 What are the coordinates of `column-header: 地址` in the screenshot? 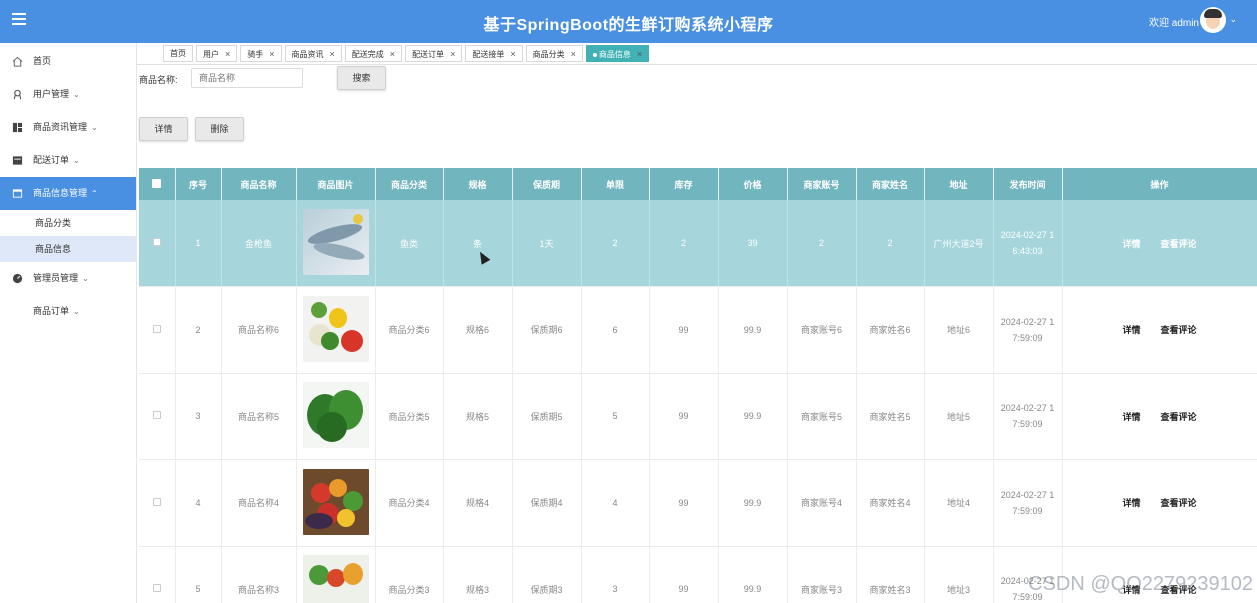 It's located at (959, 184).